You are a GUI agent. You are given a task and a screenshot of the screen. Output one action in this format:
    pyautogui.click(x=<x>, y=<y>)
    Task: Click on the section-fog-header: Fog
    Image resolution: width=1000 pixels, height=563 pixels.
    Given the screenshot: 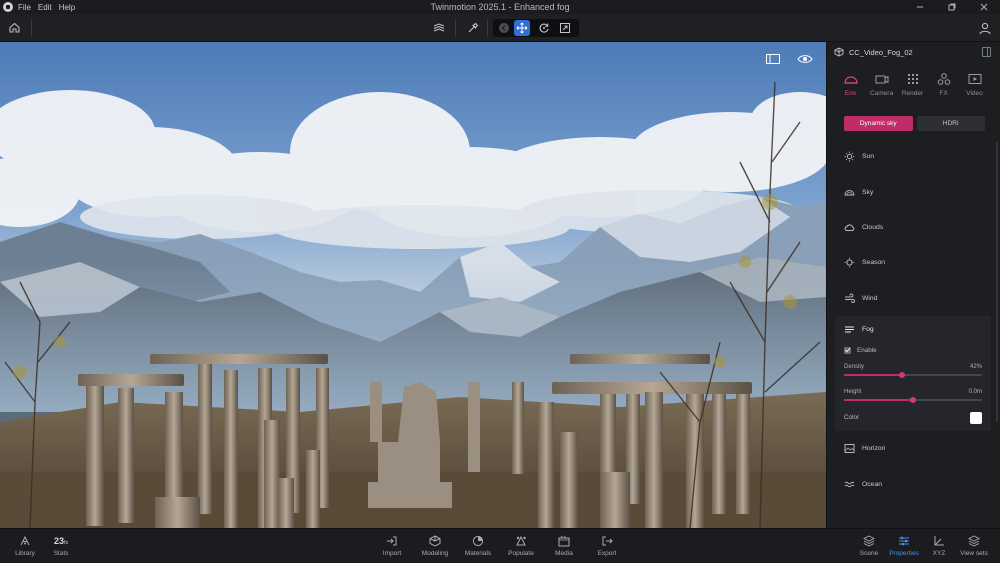 What is the action you would take?
    pyautogui.click(x=913, y=330)
    